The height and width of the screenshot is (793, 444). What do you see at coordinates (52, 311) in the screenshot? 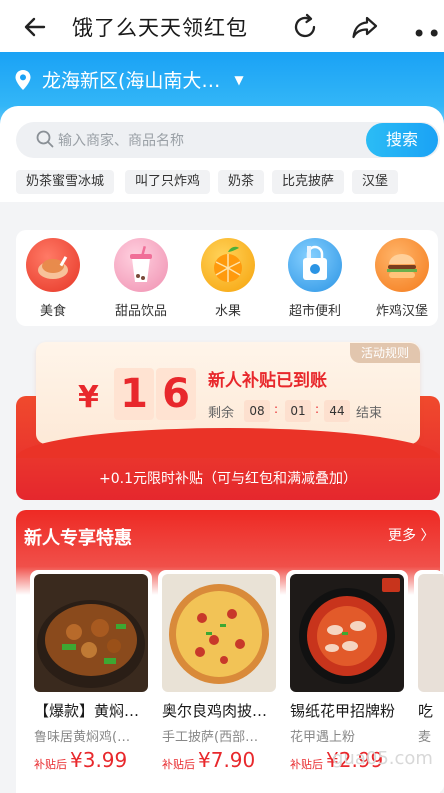
I see `category-label: 美食` at bounding box center [52, 311].